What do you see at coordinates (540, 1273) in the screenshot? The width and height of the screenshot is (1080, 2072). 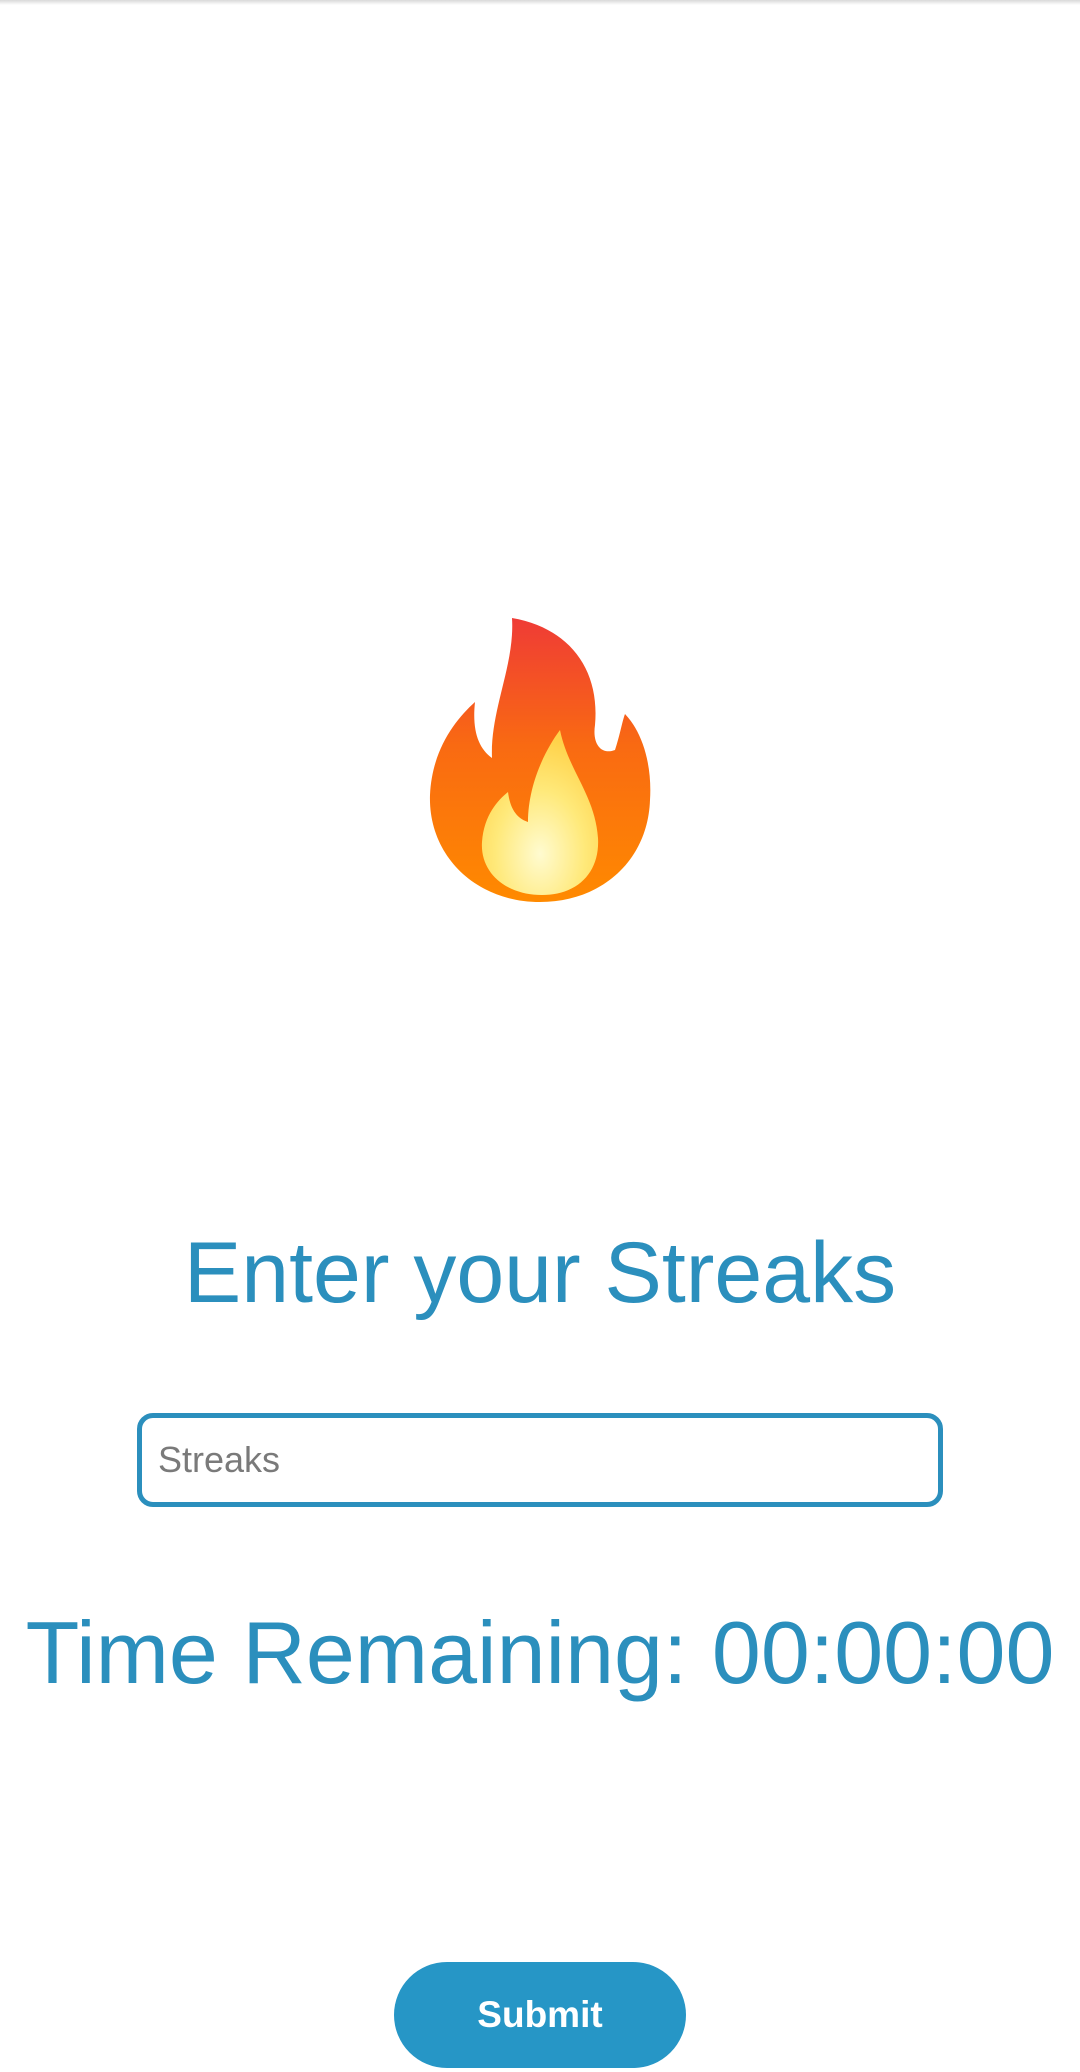 I see `page-title: Enter your Streaks` at bounding box center [540, 1273].